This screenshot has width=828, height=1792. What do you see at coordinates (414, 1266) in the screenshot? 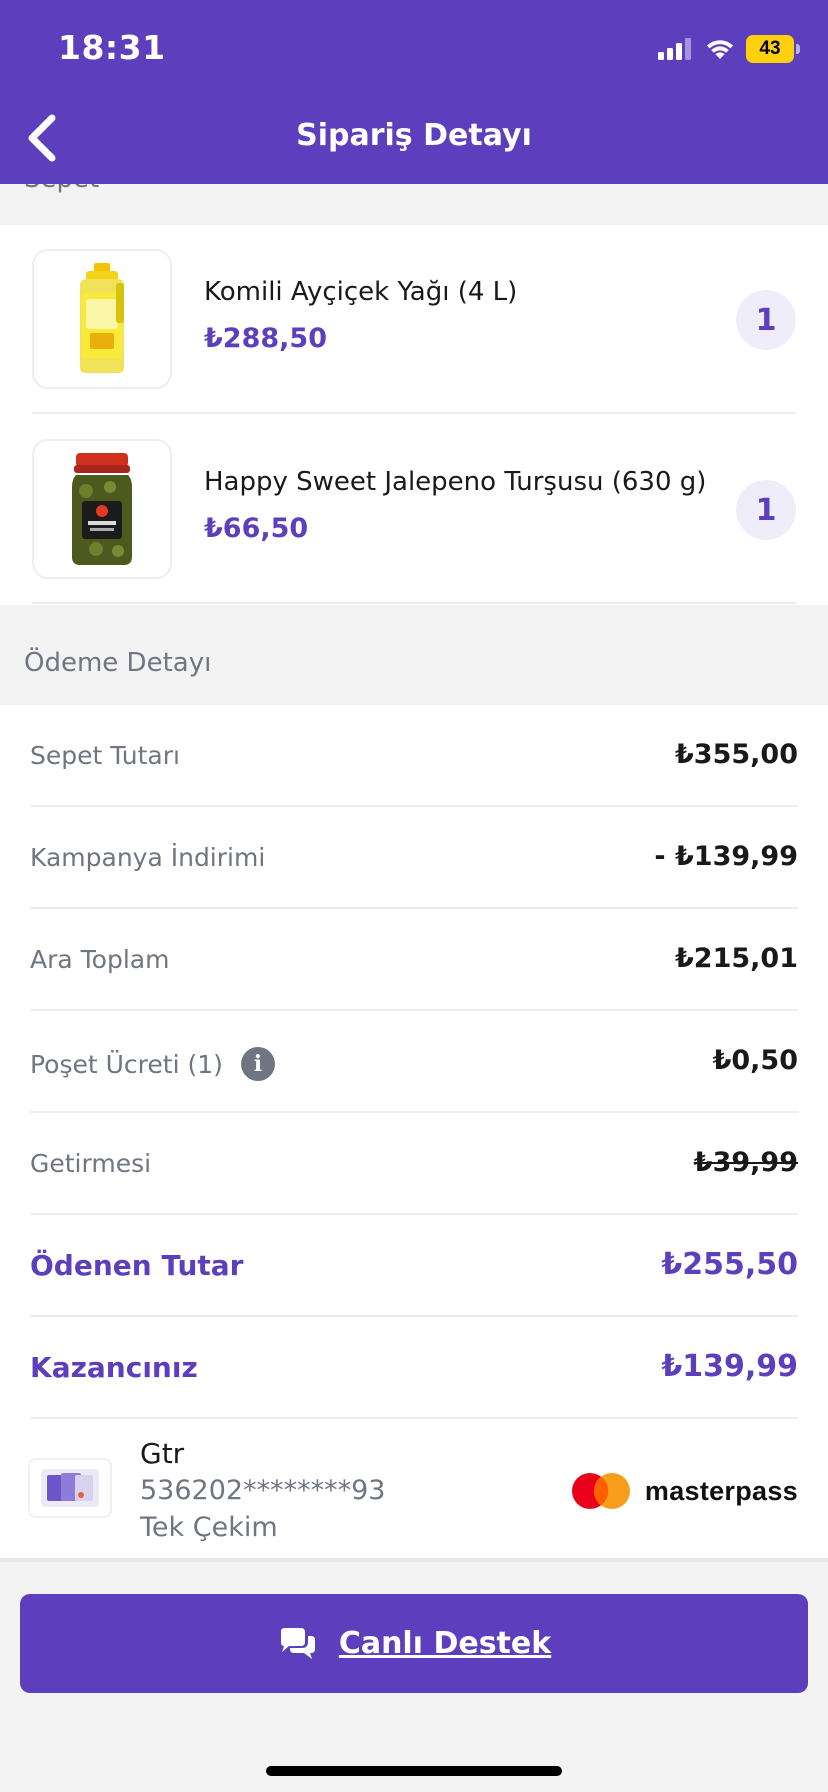
I see `paid-amount-row: Ödenen Tutar ₺255,50` at bounding box center [414, 1266].